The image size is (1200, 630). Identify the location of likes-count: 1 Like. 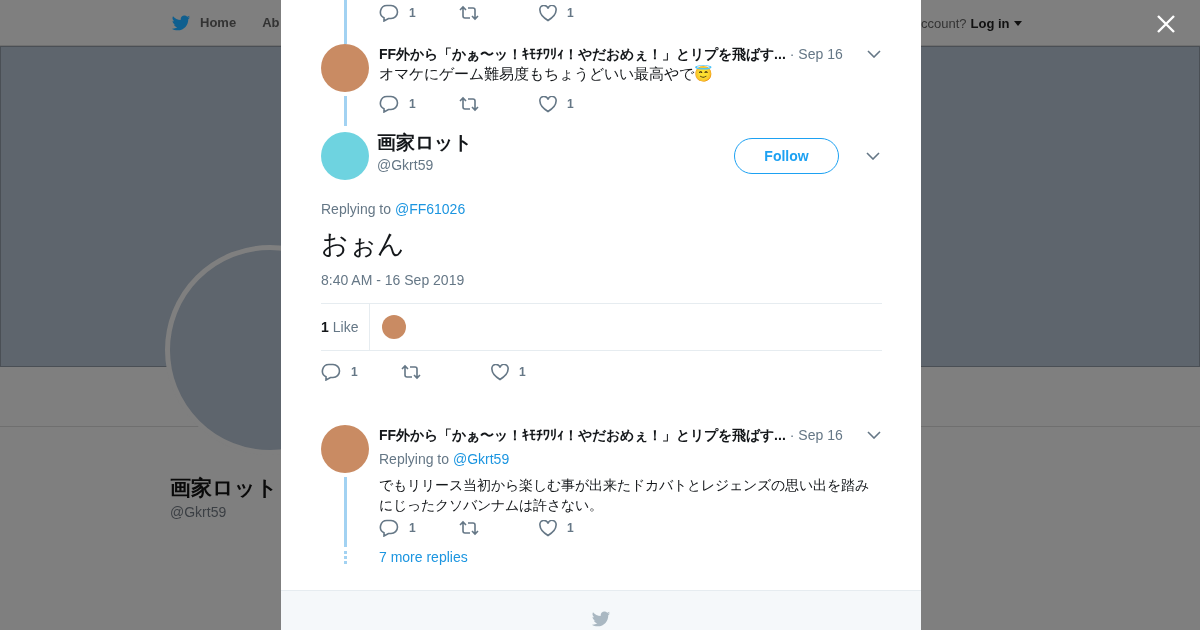
(346, 327).